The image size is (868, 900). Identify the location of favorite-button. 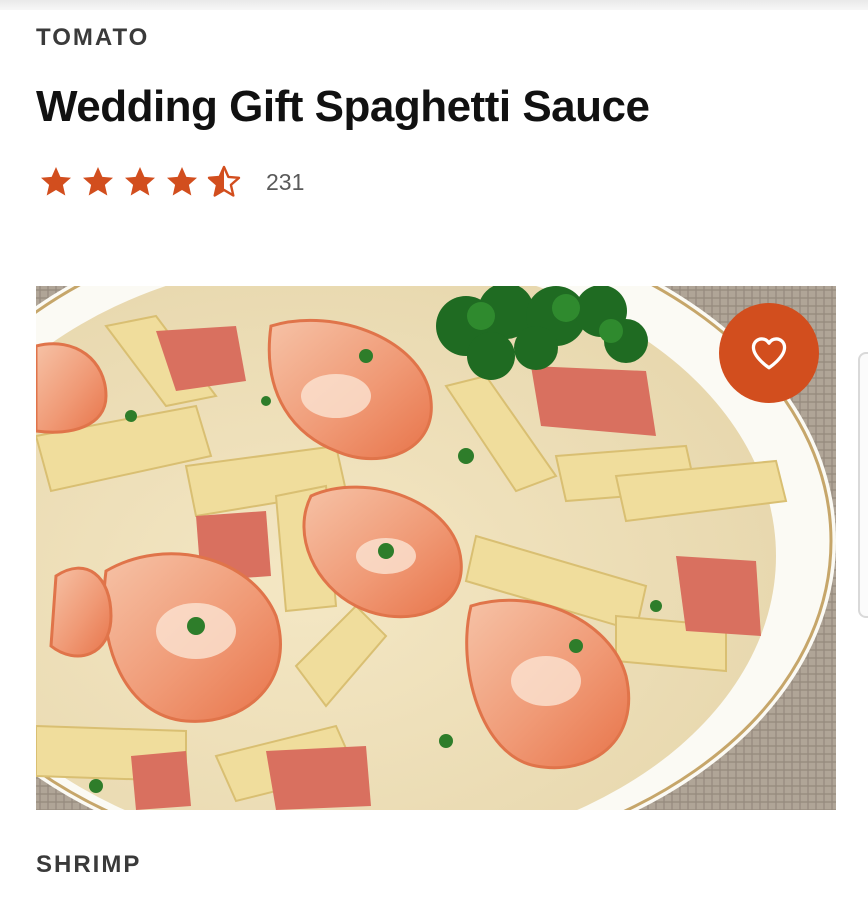
(769, 353).